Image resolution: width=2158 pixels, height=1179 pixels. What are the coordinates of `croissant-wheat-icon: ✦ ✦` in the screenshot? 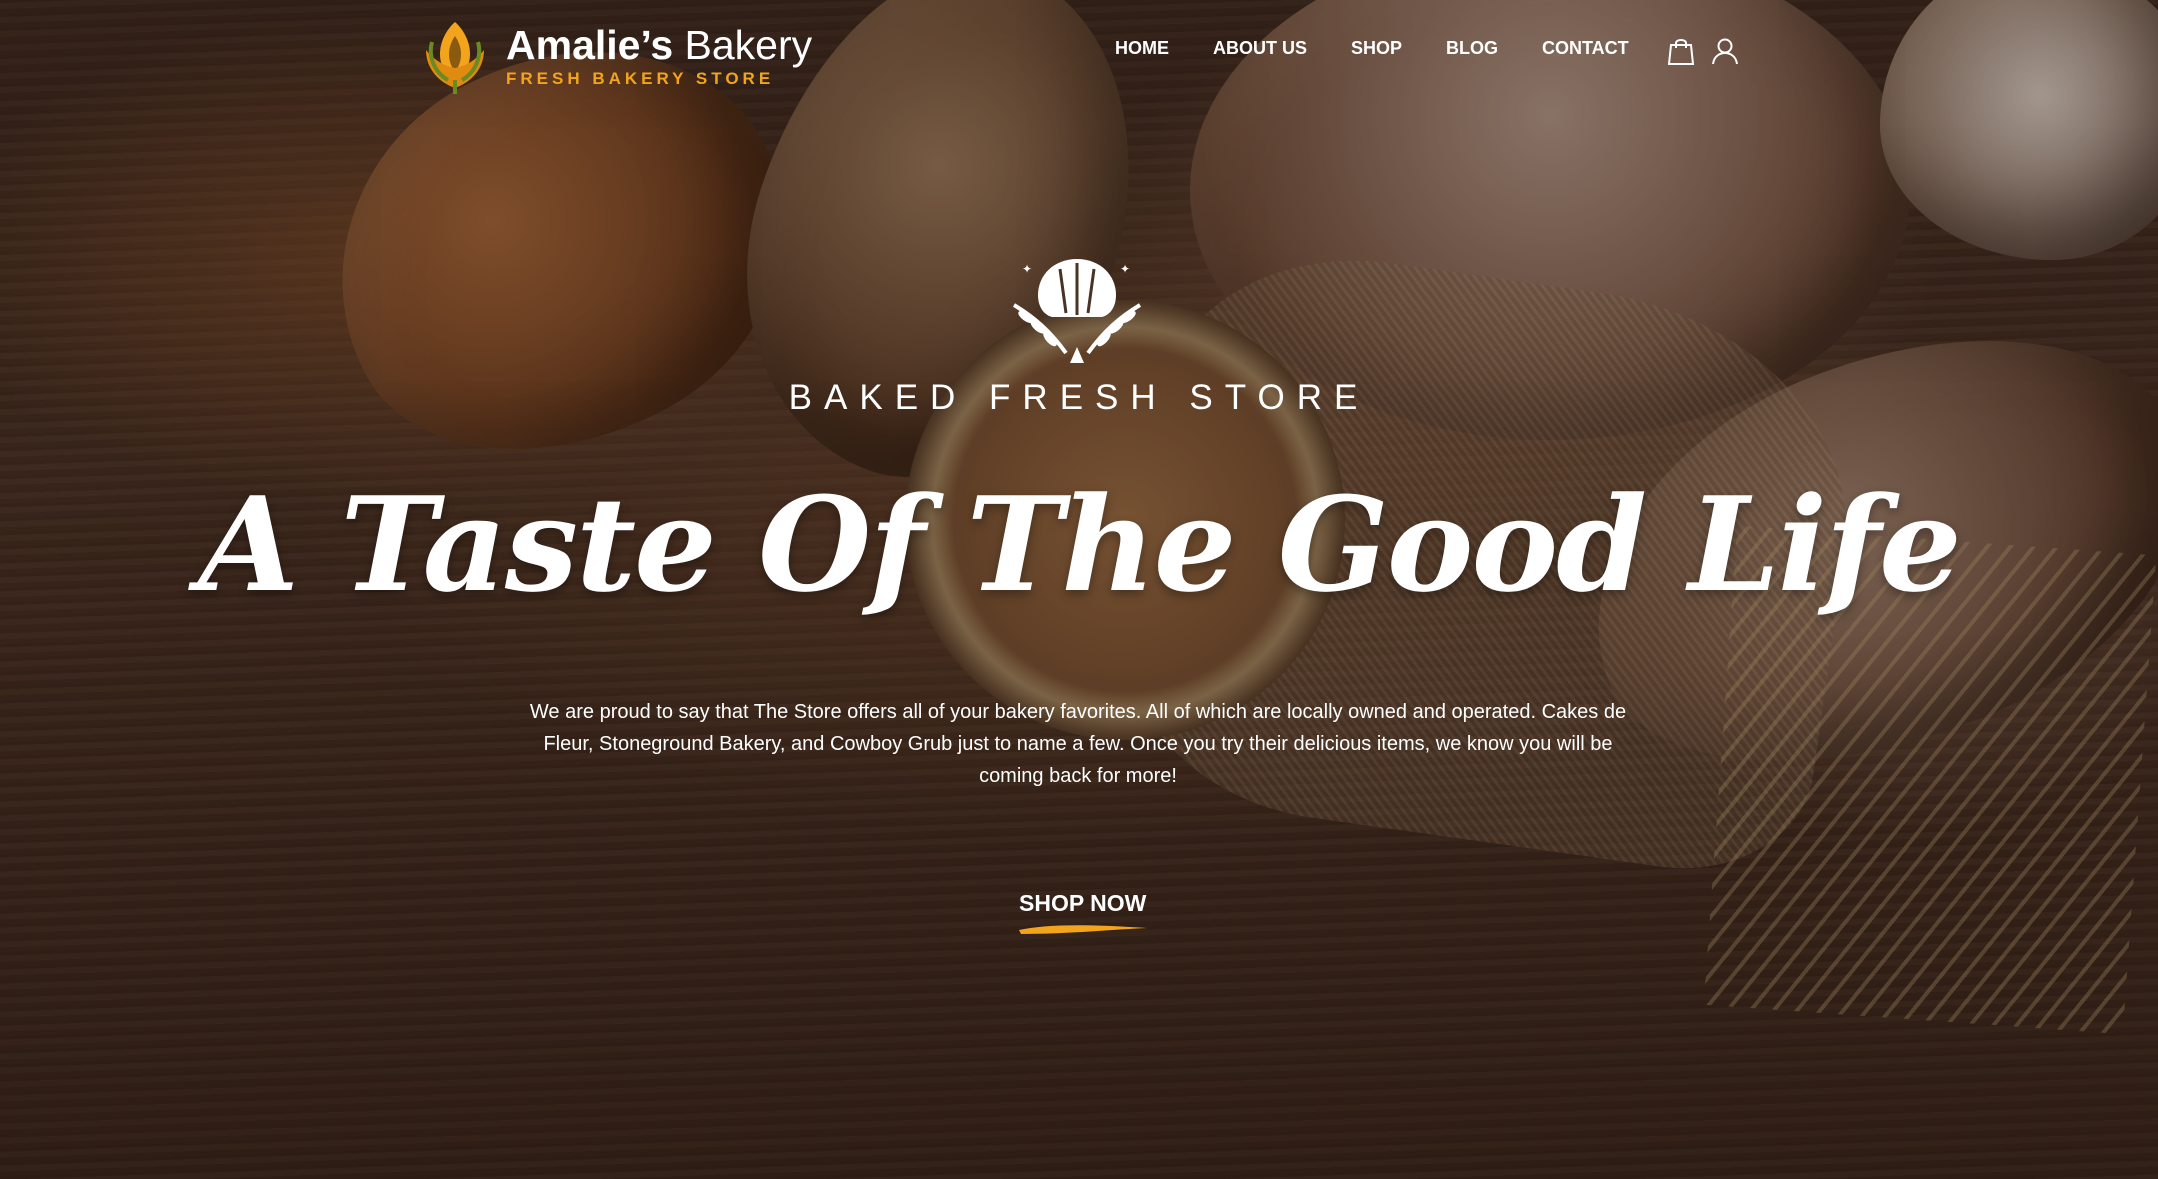 It's located at (1077, 311).